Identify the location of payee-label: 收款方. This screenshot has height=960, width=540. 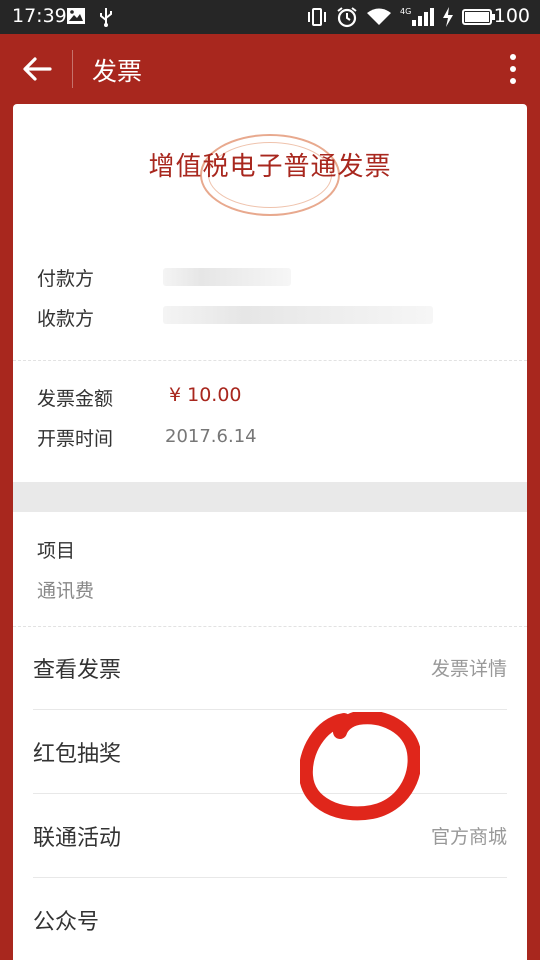
(66, 319).